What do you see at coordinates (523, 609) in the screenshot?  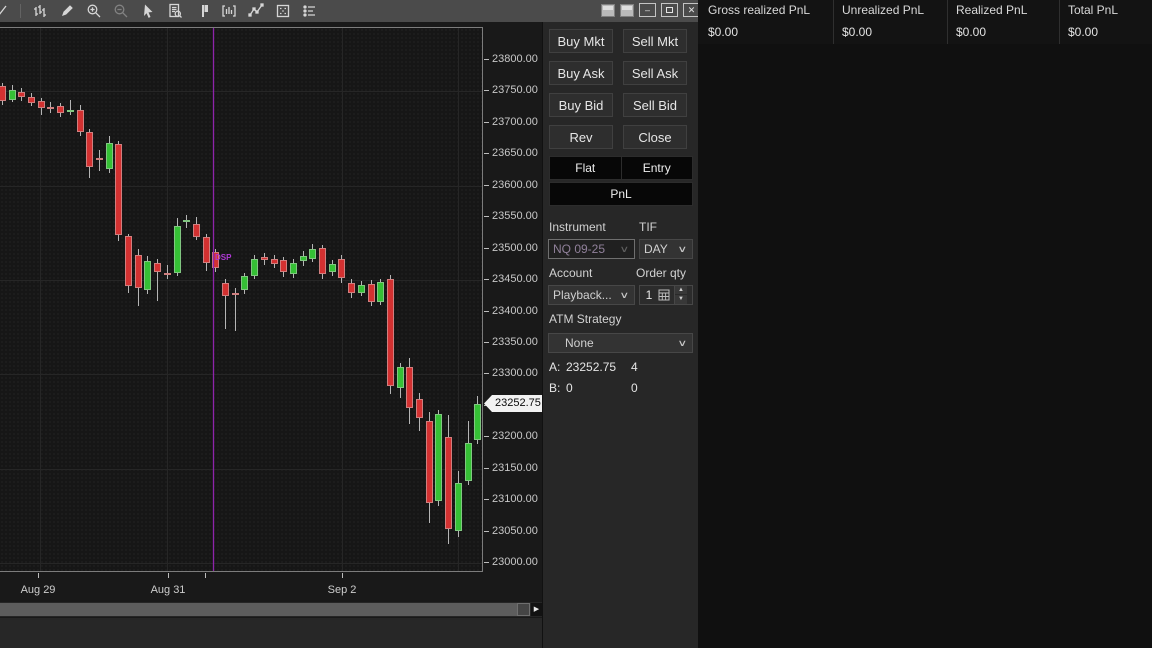 I see `scrollbar-grip` at bounding box center [523, 609].